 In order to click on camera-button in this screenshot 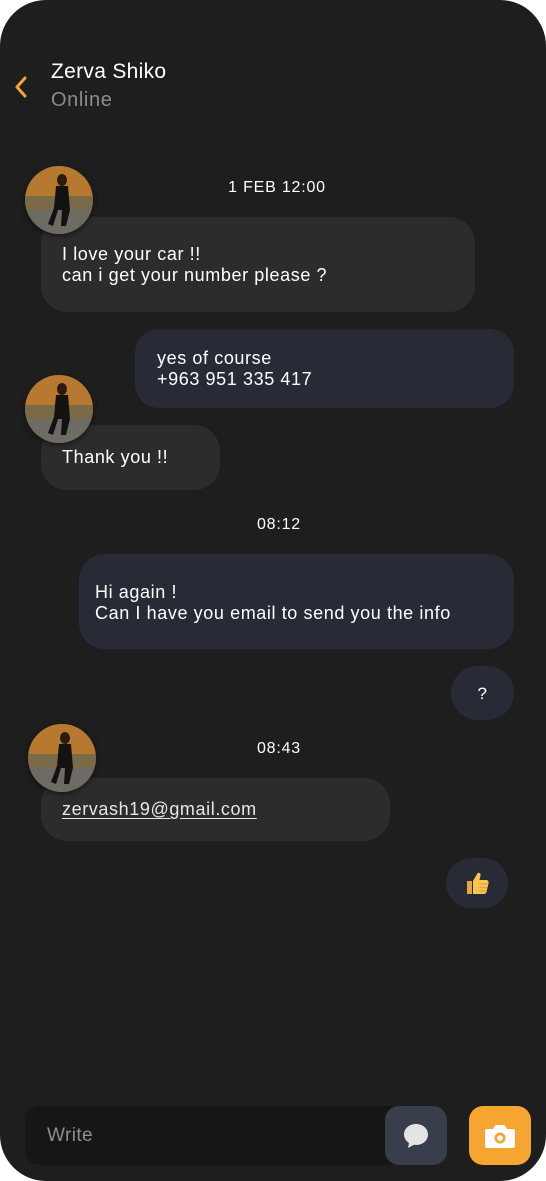, I will do `click(500, 1135)`.